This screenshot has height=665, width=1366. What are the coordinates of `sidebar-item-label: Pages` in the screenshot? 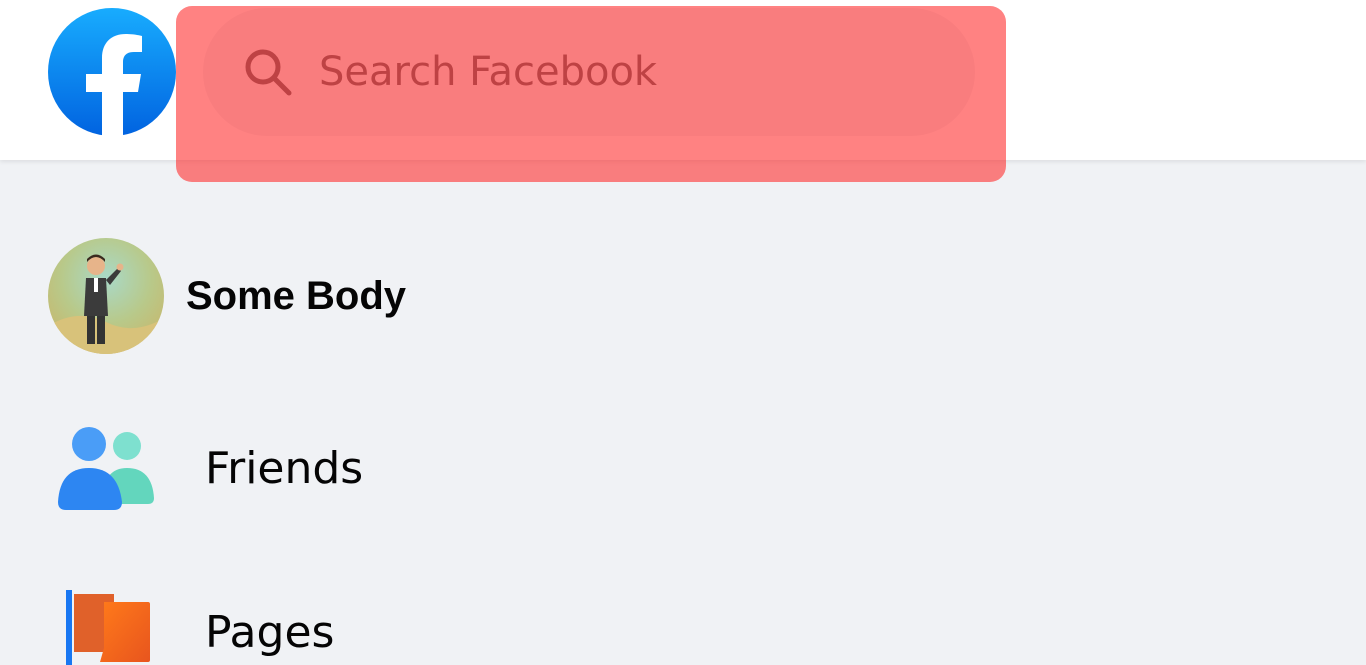 It's located at (270, 632).